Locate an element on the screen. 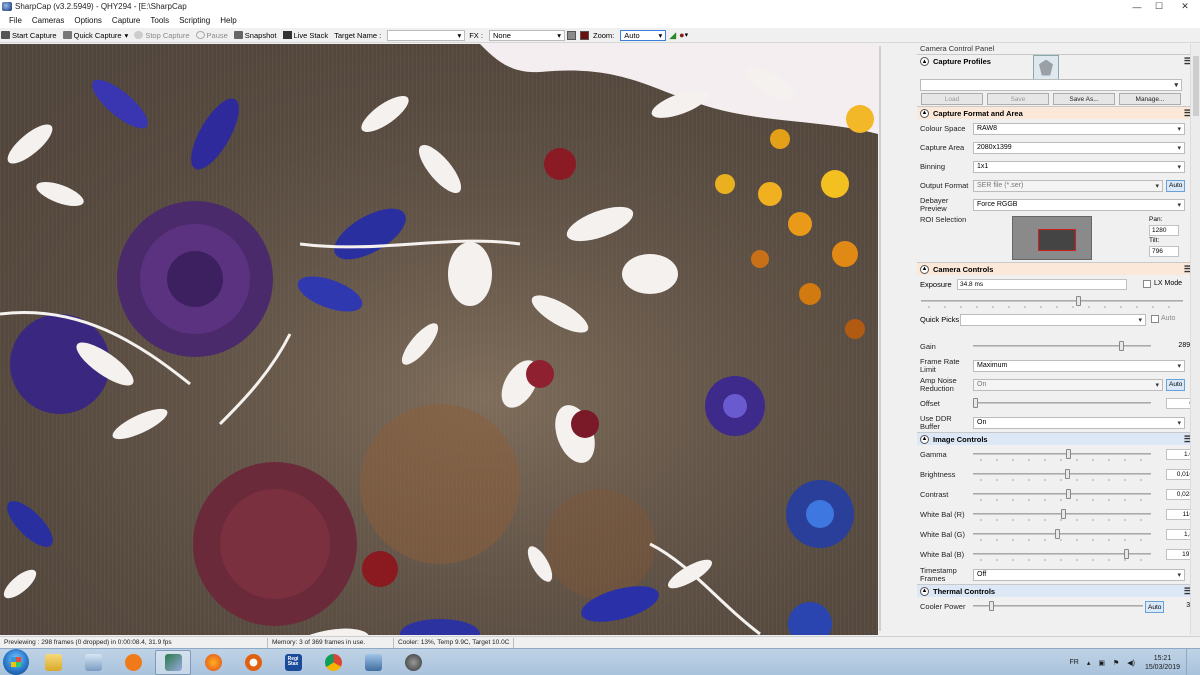 The height and width of the screenshot is (675, 1200). red-swatch-button is located at coordinates (584, 35).